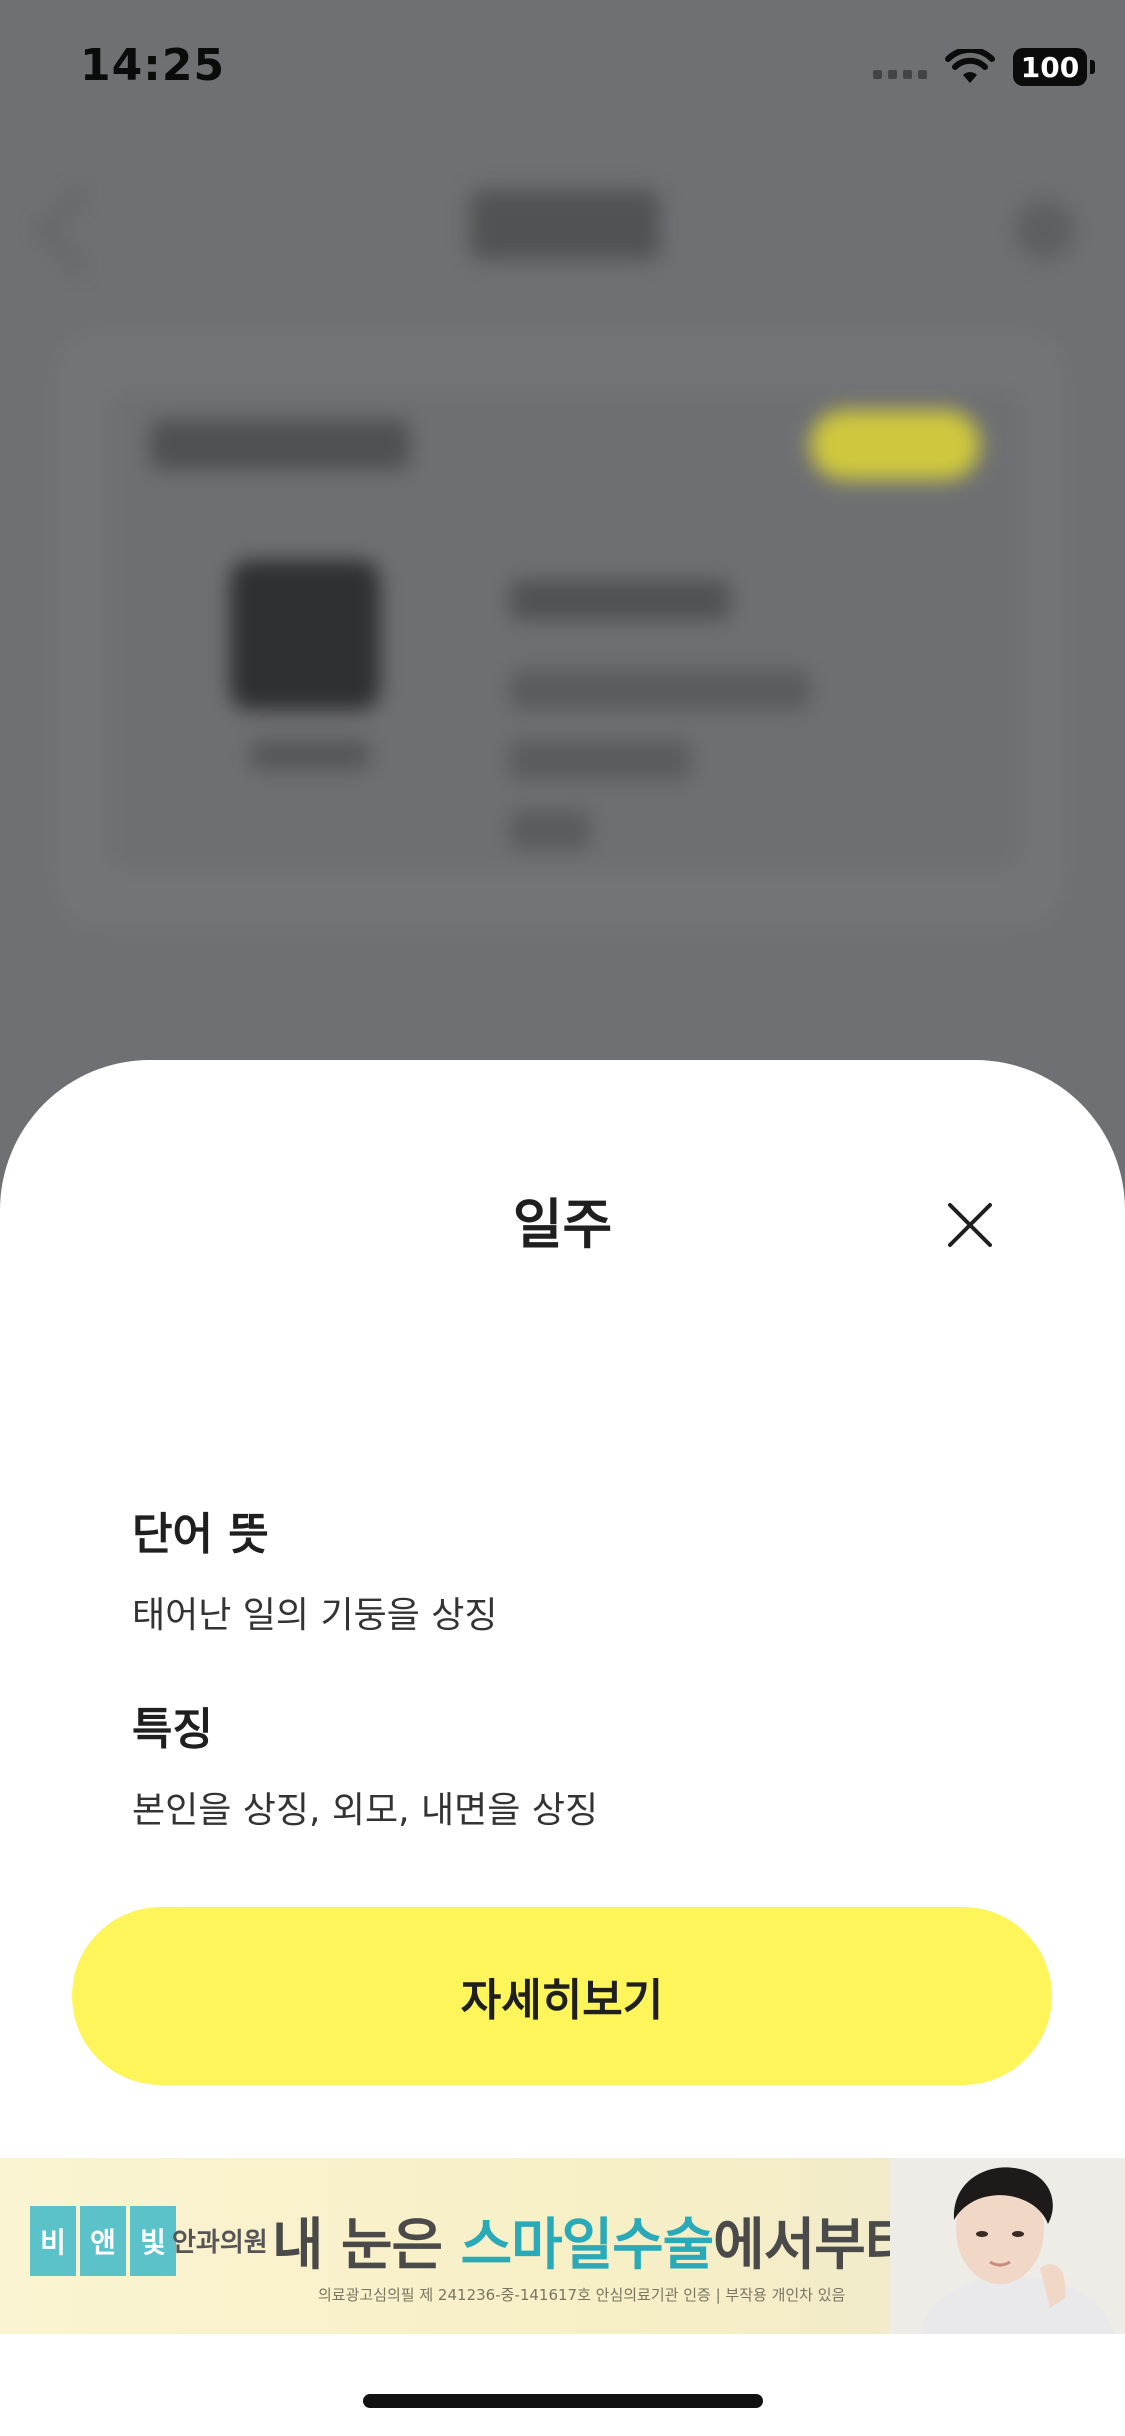 The height and width of the screenshot is (2436, 1125). Describe the element at coordinates (172, 1729) in the screenshot. I see `section-title: 특징` at that location.